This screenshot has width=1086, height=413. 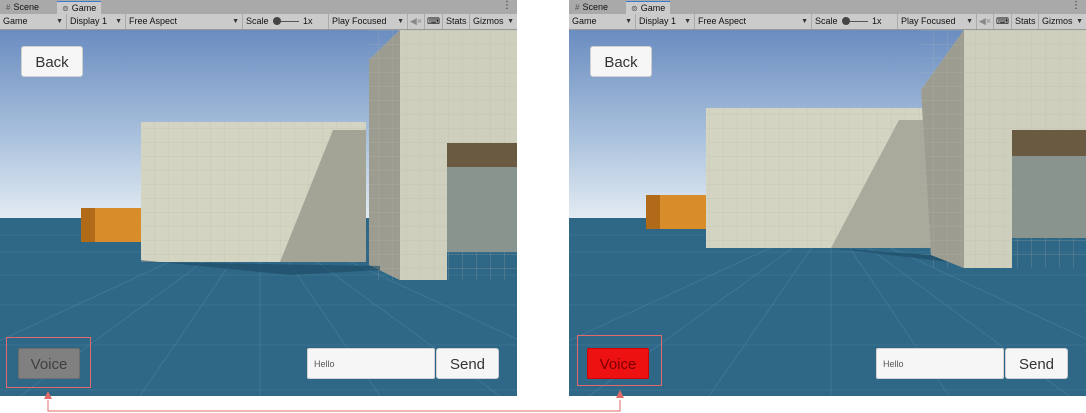 What do you see at coordinates (620, 394) in the screenshot?
I see `arrowhead-right` at bounding box center [620, 394].